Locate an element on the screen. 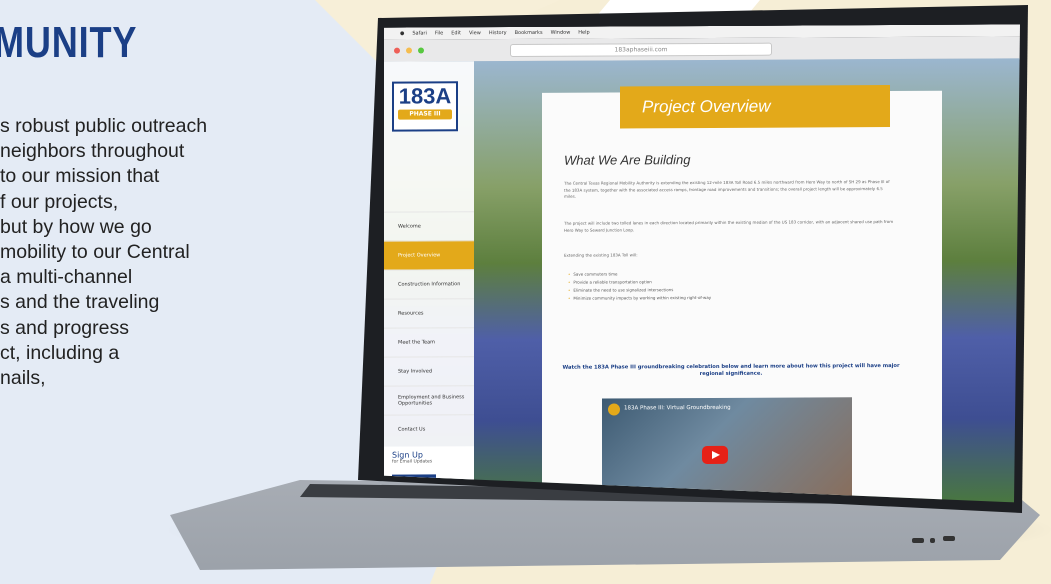 The image size is (1051, 584). menu-item: File is located at coordinates (439, 33).